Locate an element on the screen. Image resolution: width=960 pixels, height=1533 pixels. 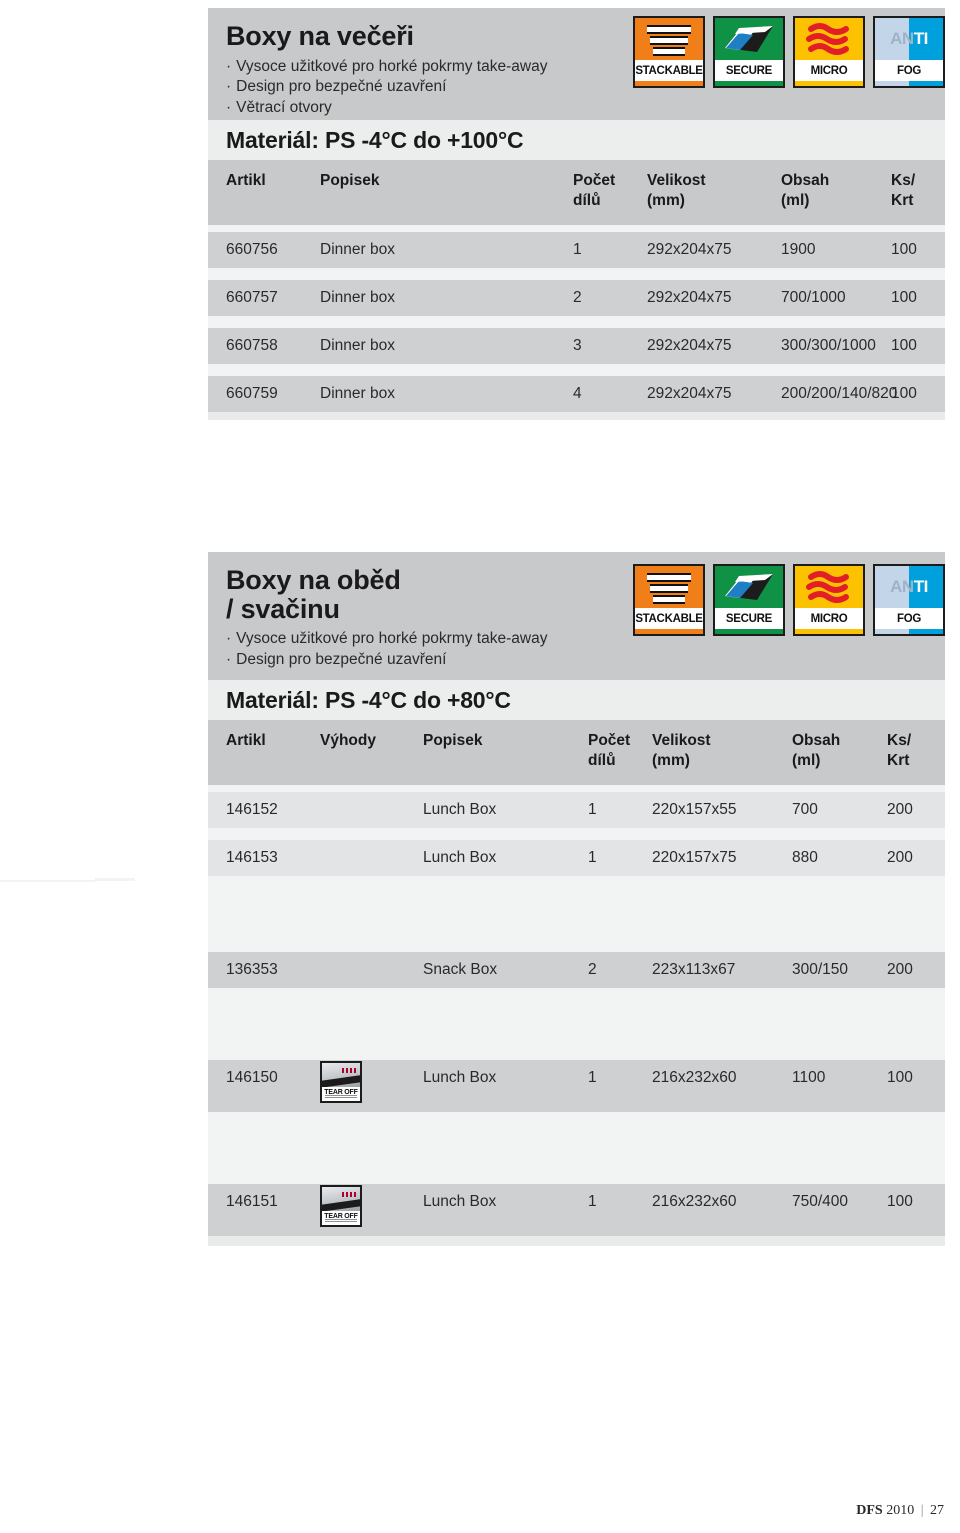
anti-fog-footer-left is located at coordinates (892, 631).